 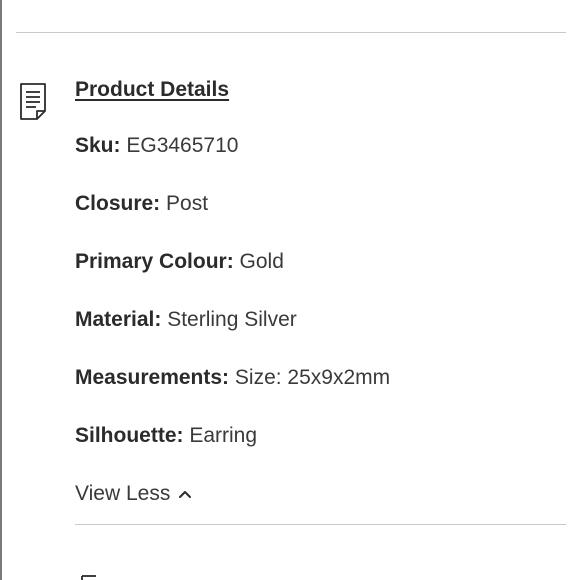 I want to click on top-divider, so click(x=291, y=32).